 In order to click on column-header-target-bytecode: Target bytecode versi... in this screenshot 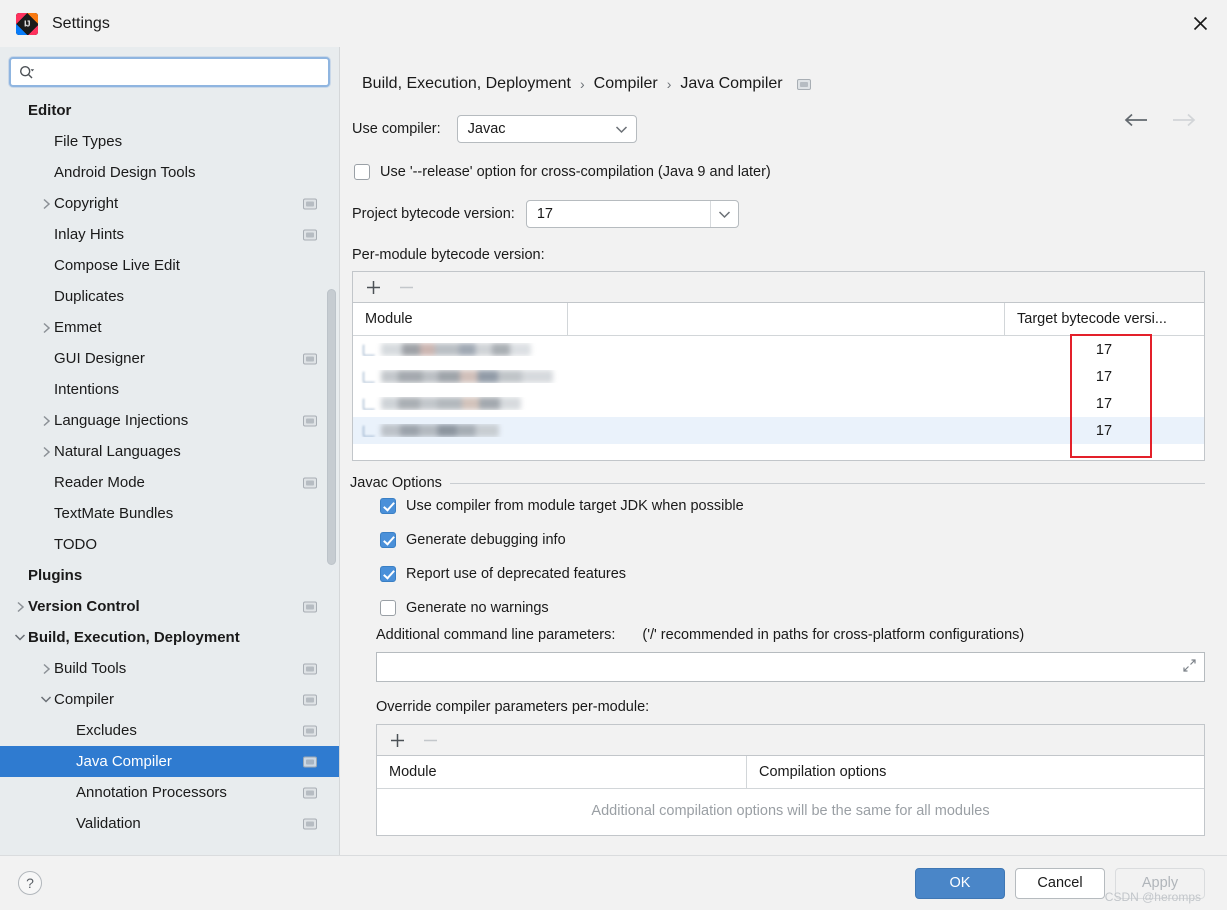, I will do `click(1104, 319)`.